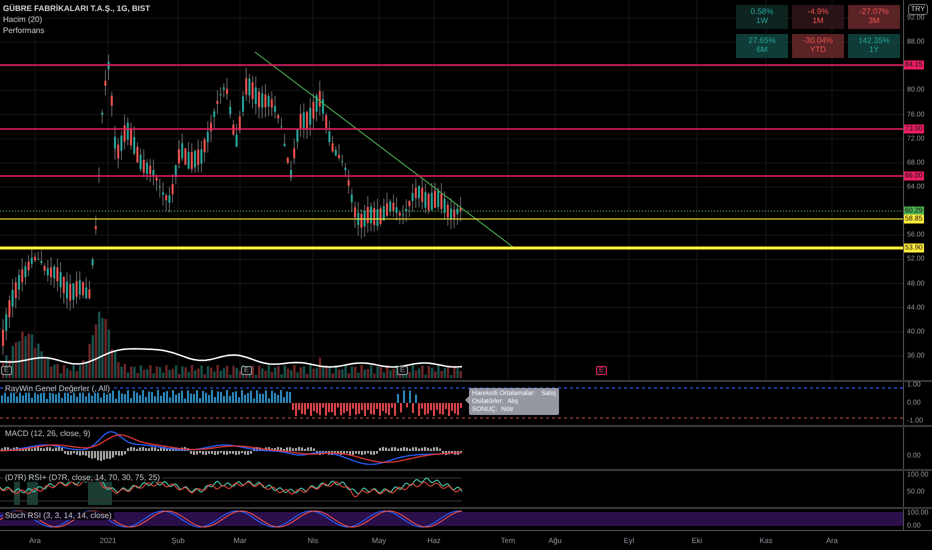  What do you see at coordinates (47, 433) in the screenshot?
I see `indicator-title: MACD (12, 26, close, 9)` at bounding box center [47, 433].